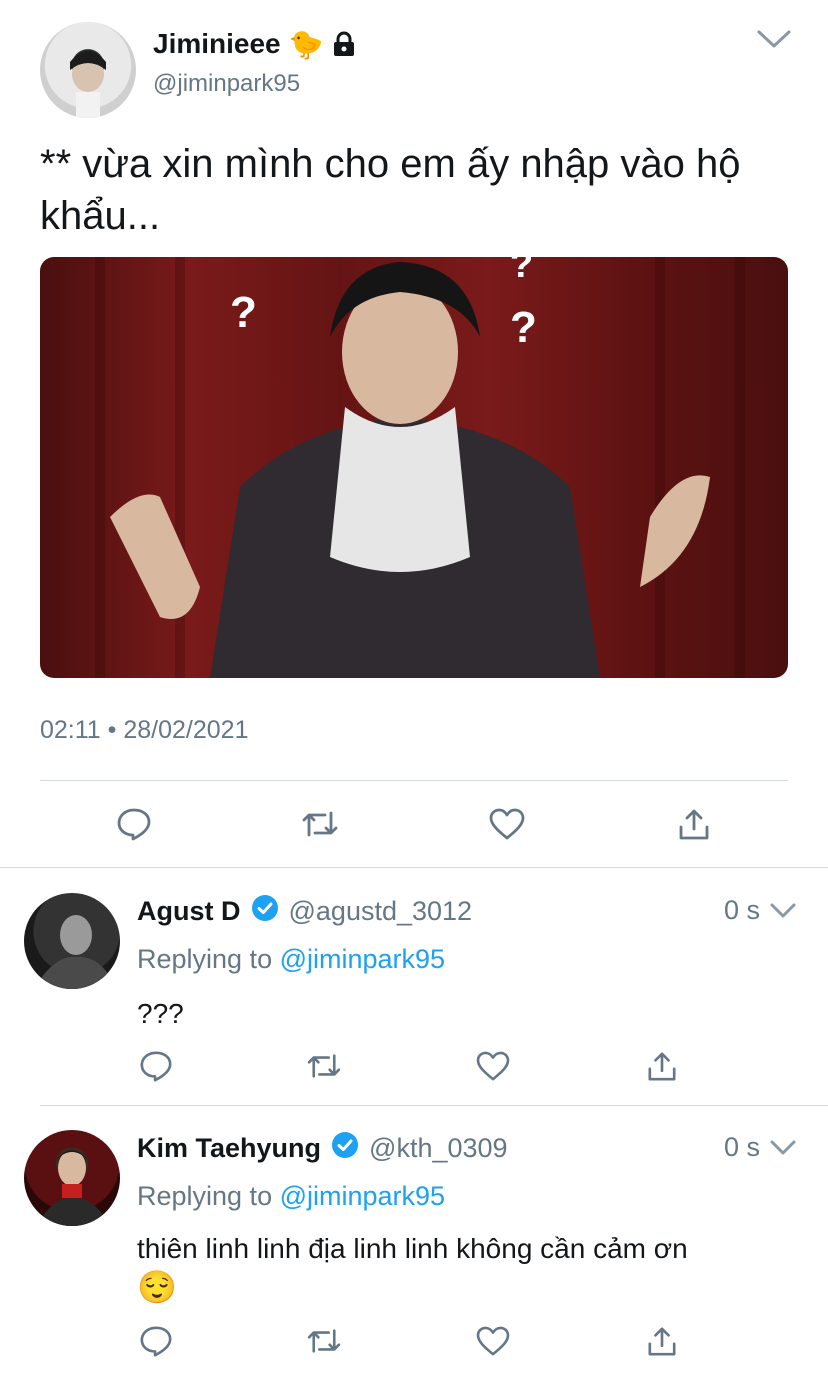 The width and height of the screenshot is (828, 1381). I want to click on reply-name-row: Agust D @agustd_3012, so click(304, 911).